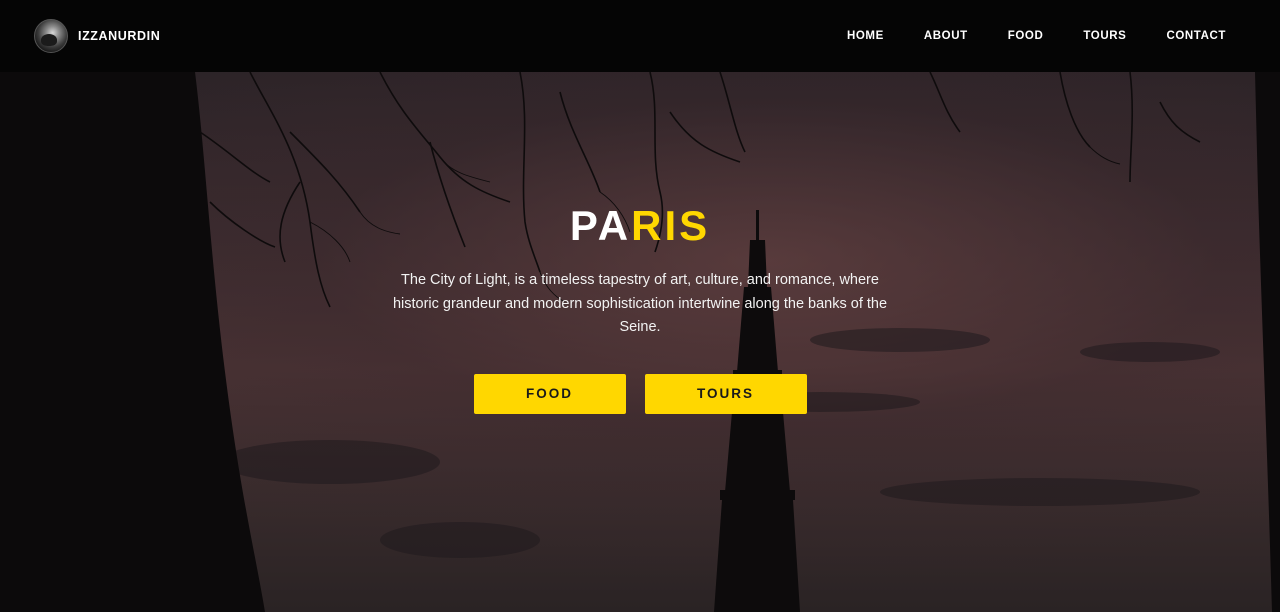 This screenshot has width=1280, height=612. Describe the element at coordinates (946, 36) in the screenshot. I see `nav-item-about: ABOUT` at that location.